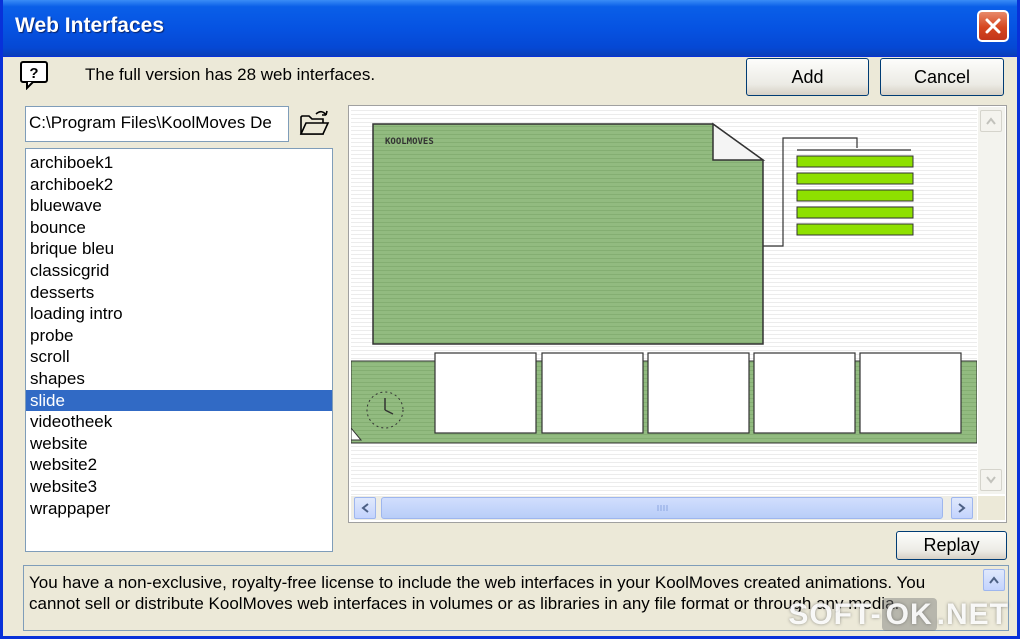 The height and width of the screenshot is (639, 1020). What do you see at coordinates (179, 206) in the screenshot?
I see `list-item: bluewave` at bounding box center [179, 206].